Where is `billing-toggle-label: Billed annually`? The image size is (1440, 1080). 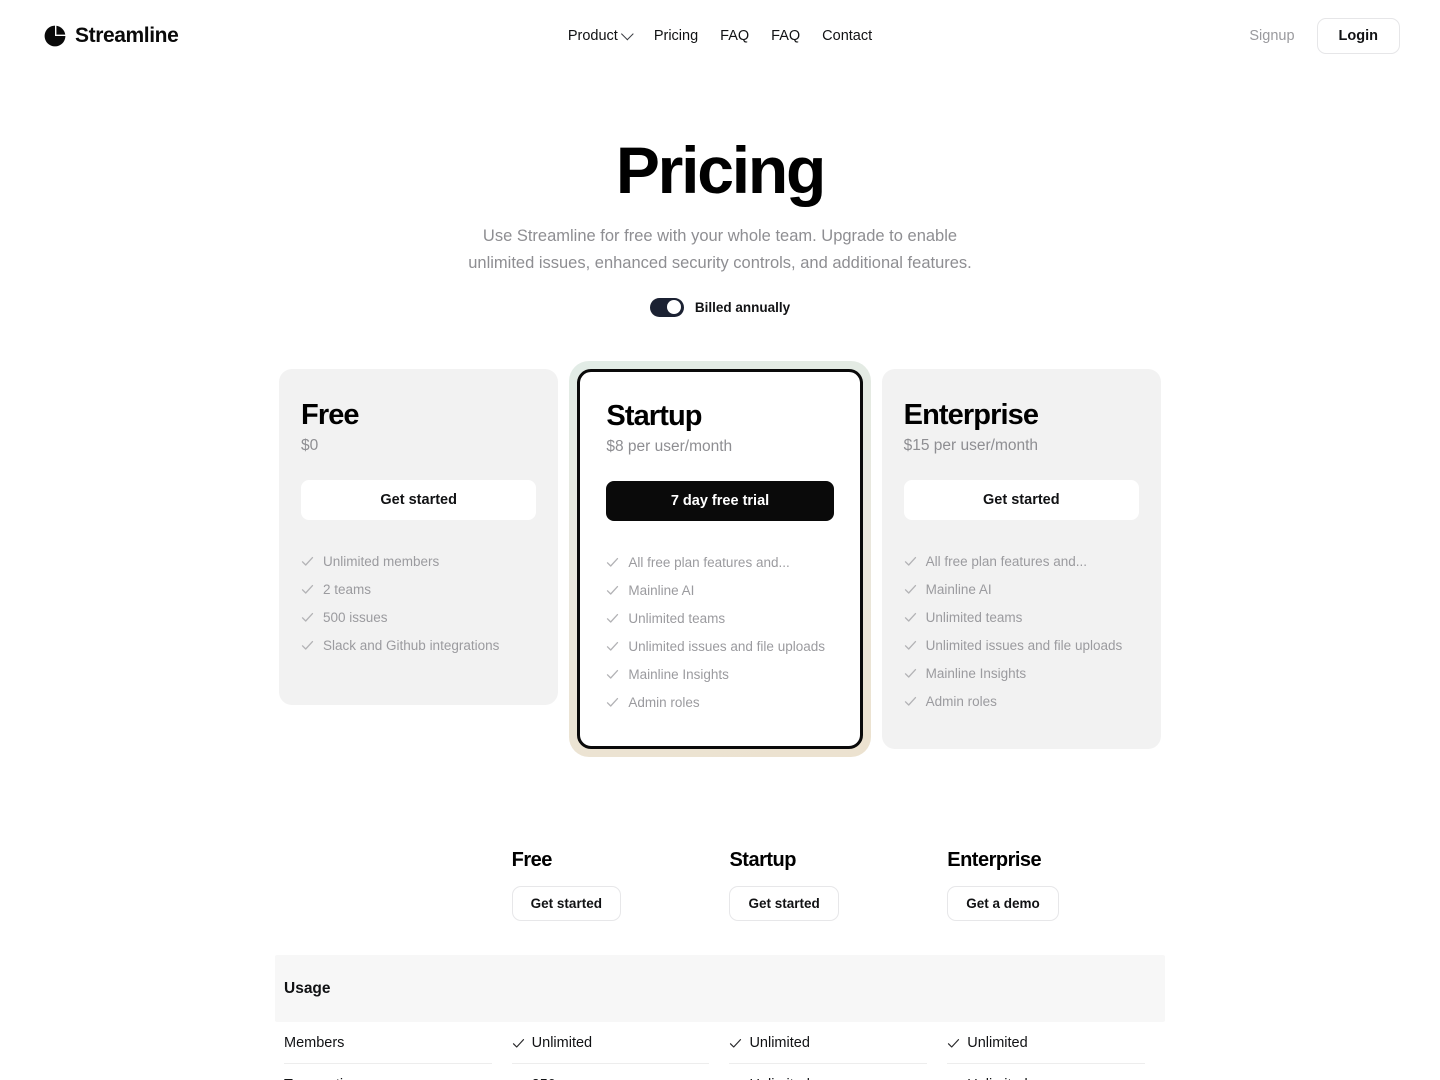 billing-toggle-label: Billed annually is located at coordinates (742, 307).